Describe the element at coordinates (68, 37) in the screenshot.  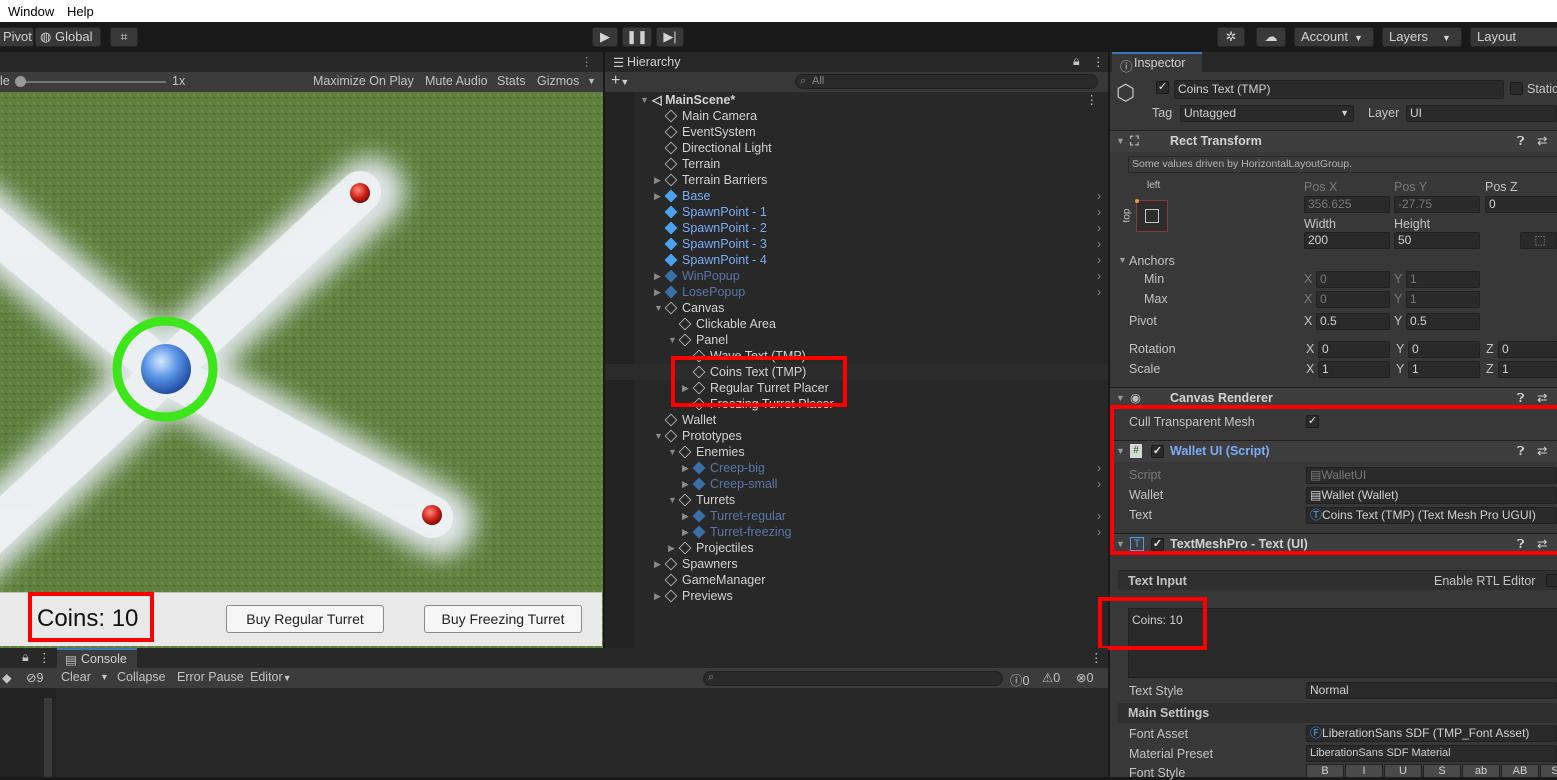
I see `global-toggle: ◍ Global` at that location.